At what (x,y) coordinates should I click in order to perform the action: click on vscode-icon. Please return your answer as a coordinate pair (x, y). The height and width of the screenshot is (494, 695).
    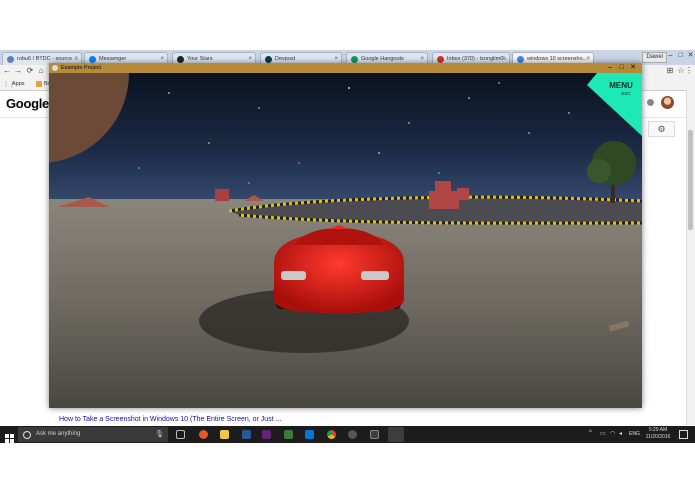
    Looking at the image, I should click on (309, 434).